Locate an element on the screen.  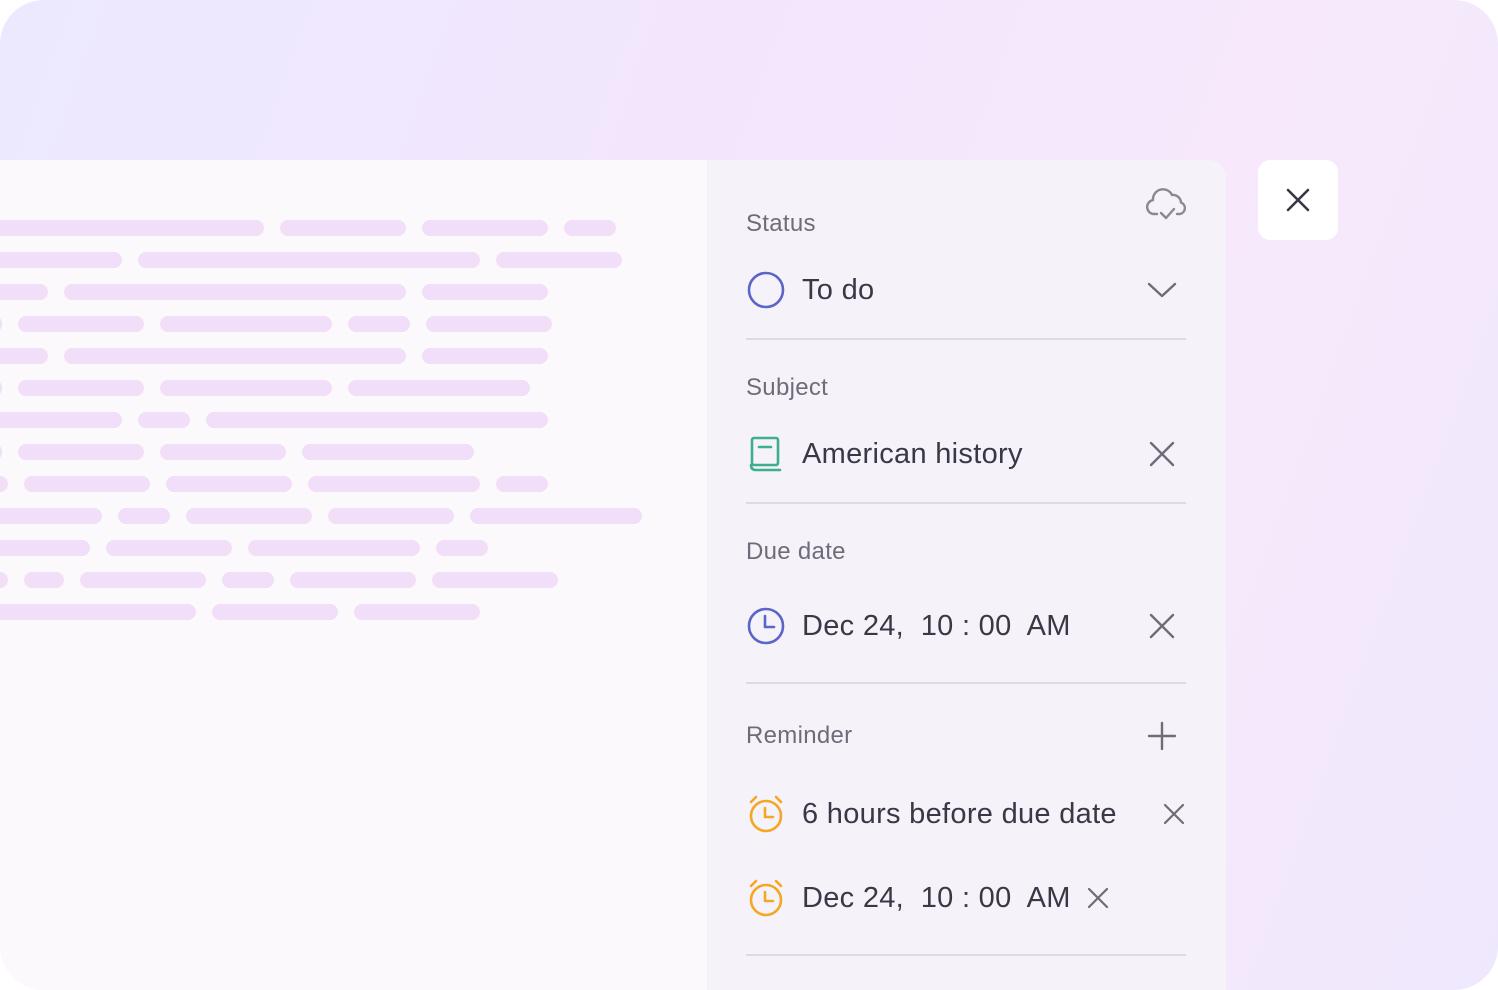
plus-icon is located at coordinates (1162, 736).